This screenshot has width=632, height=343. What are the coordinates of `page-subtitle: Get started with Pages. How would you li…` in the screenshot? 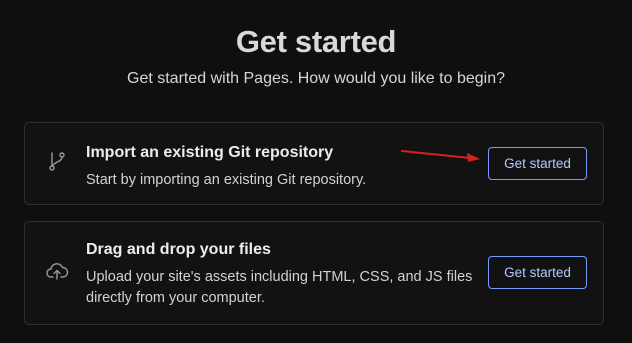 It's located at (316, 78).